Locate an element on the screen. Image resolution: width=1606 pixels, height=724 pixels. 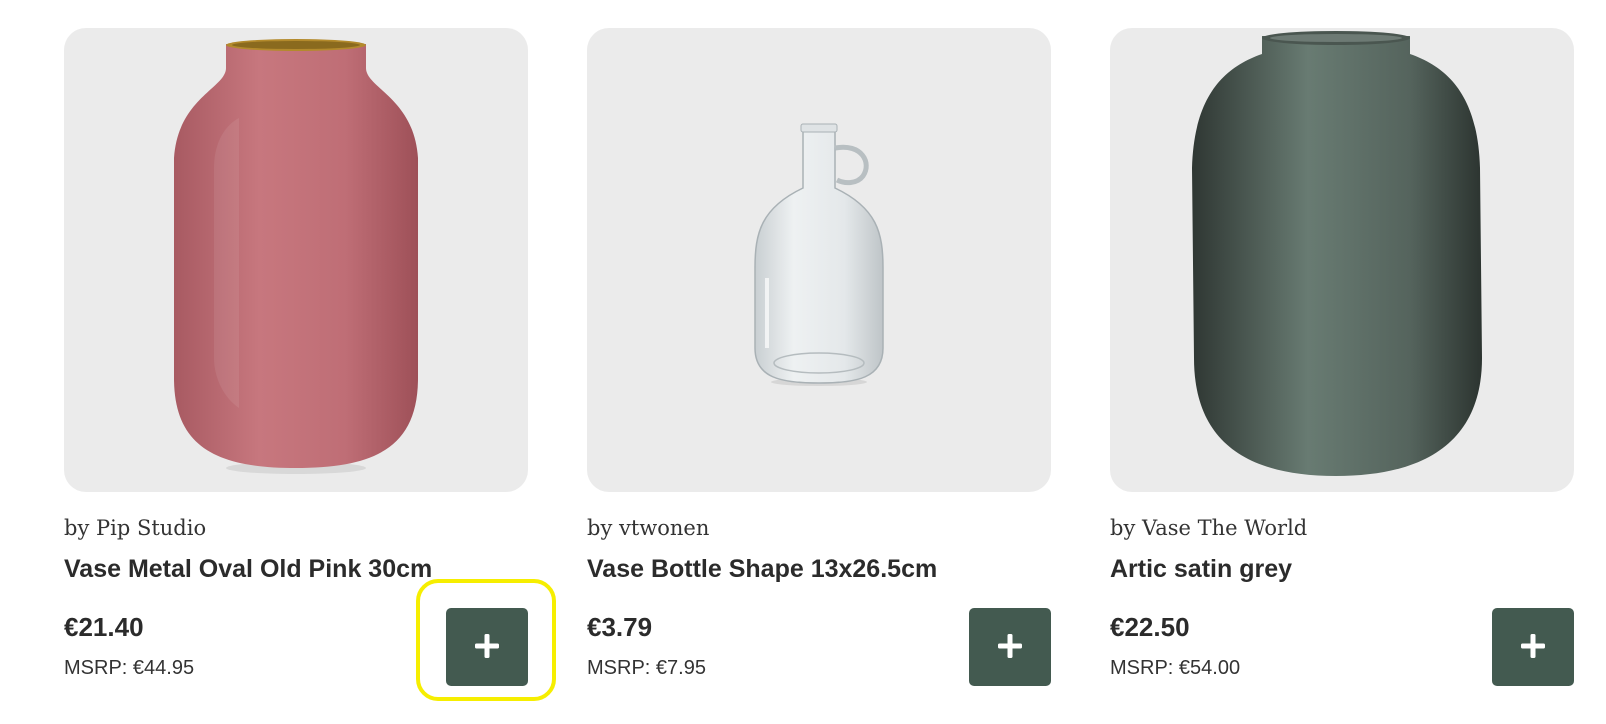
product-title: Vase Bottle Shape 13x26.5cm is located at coordinates (819, 569).